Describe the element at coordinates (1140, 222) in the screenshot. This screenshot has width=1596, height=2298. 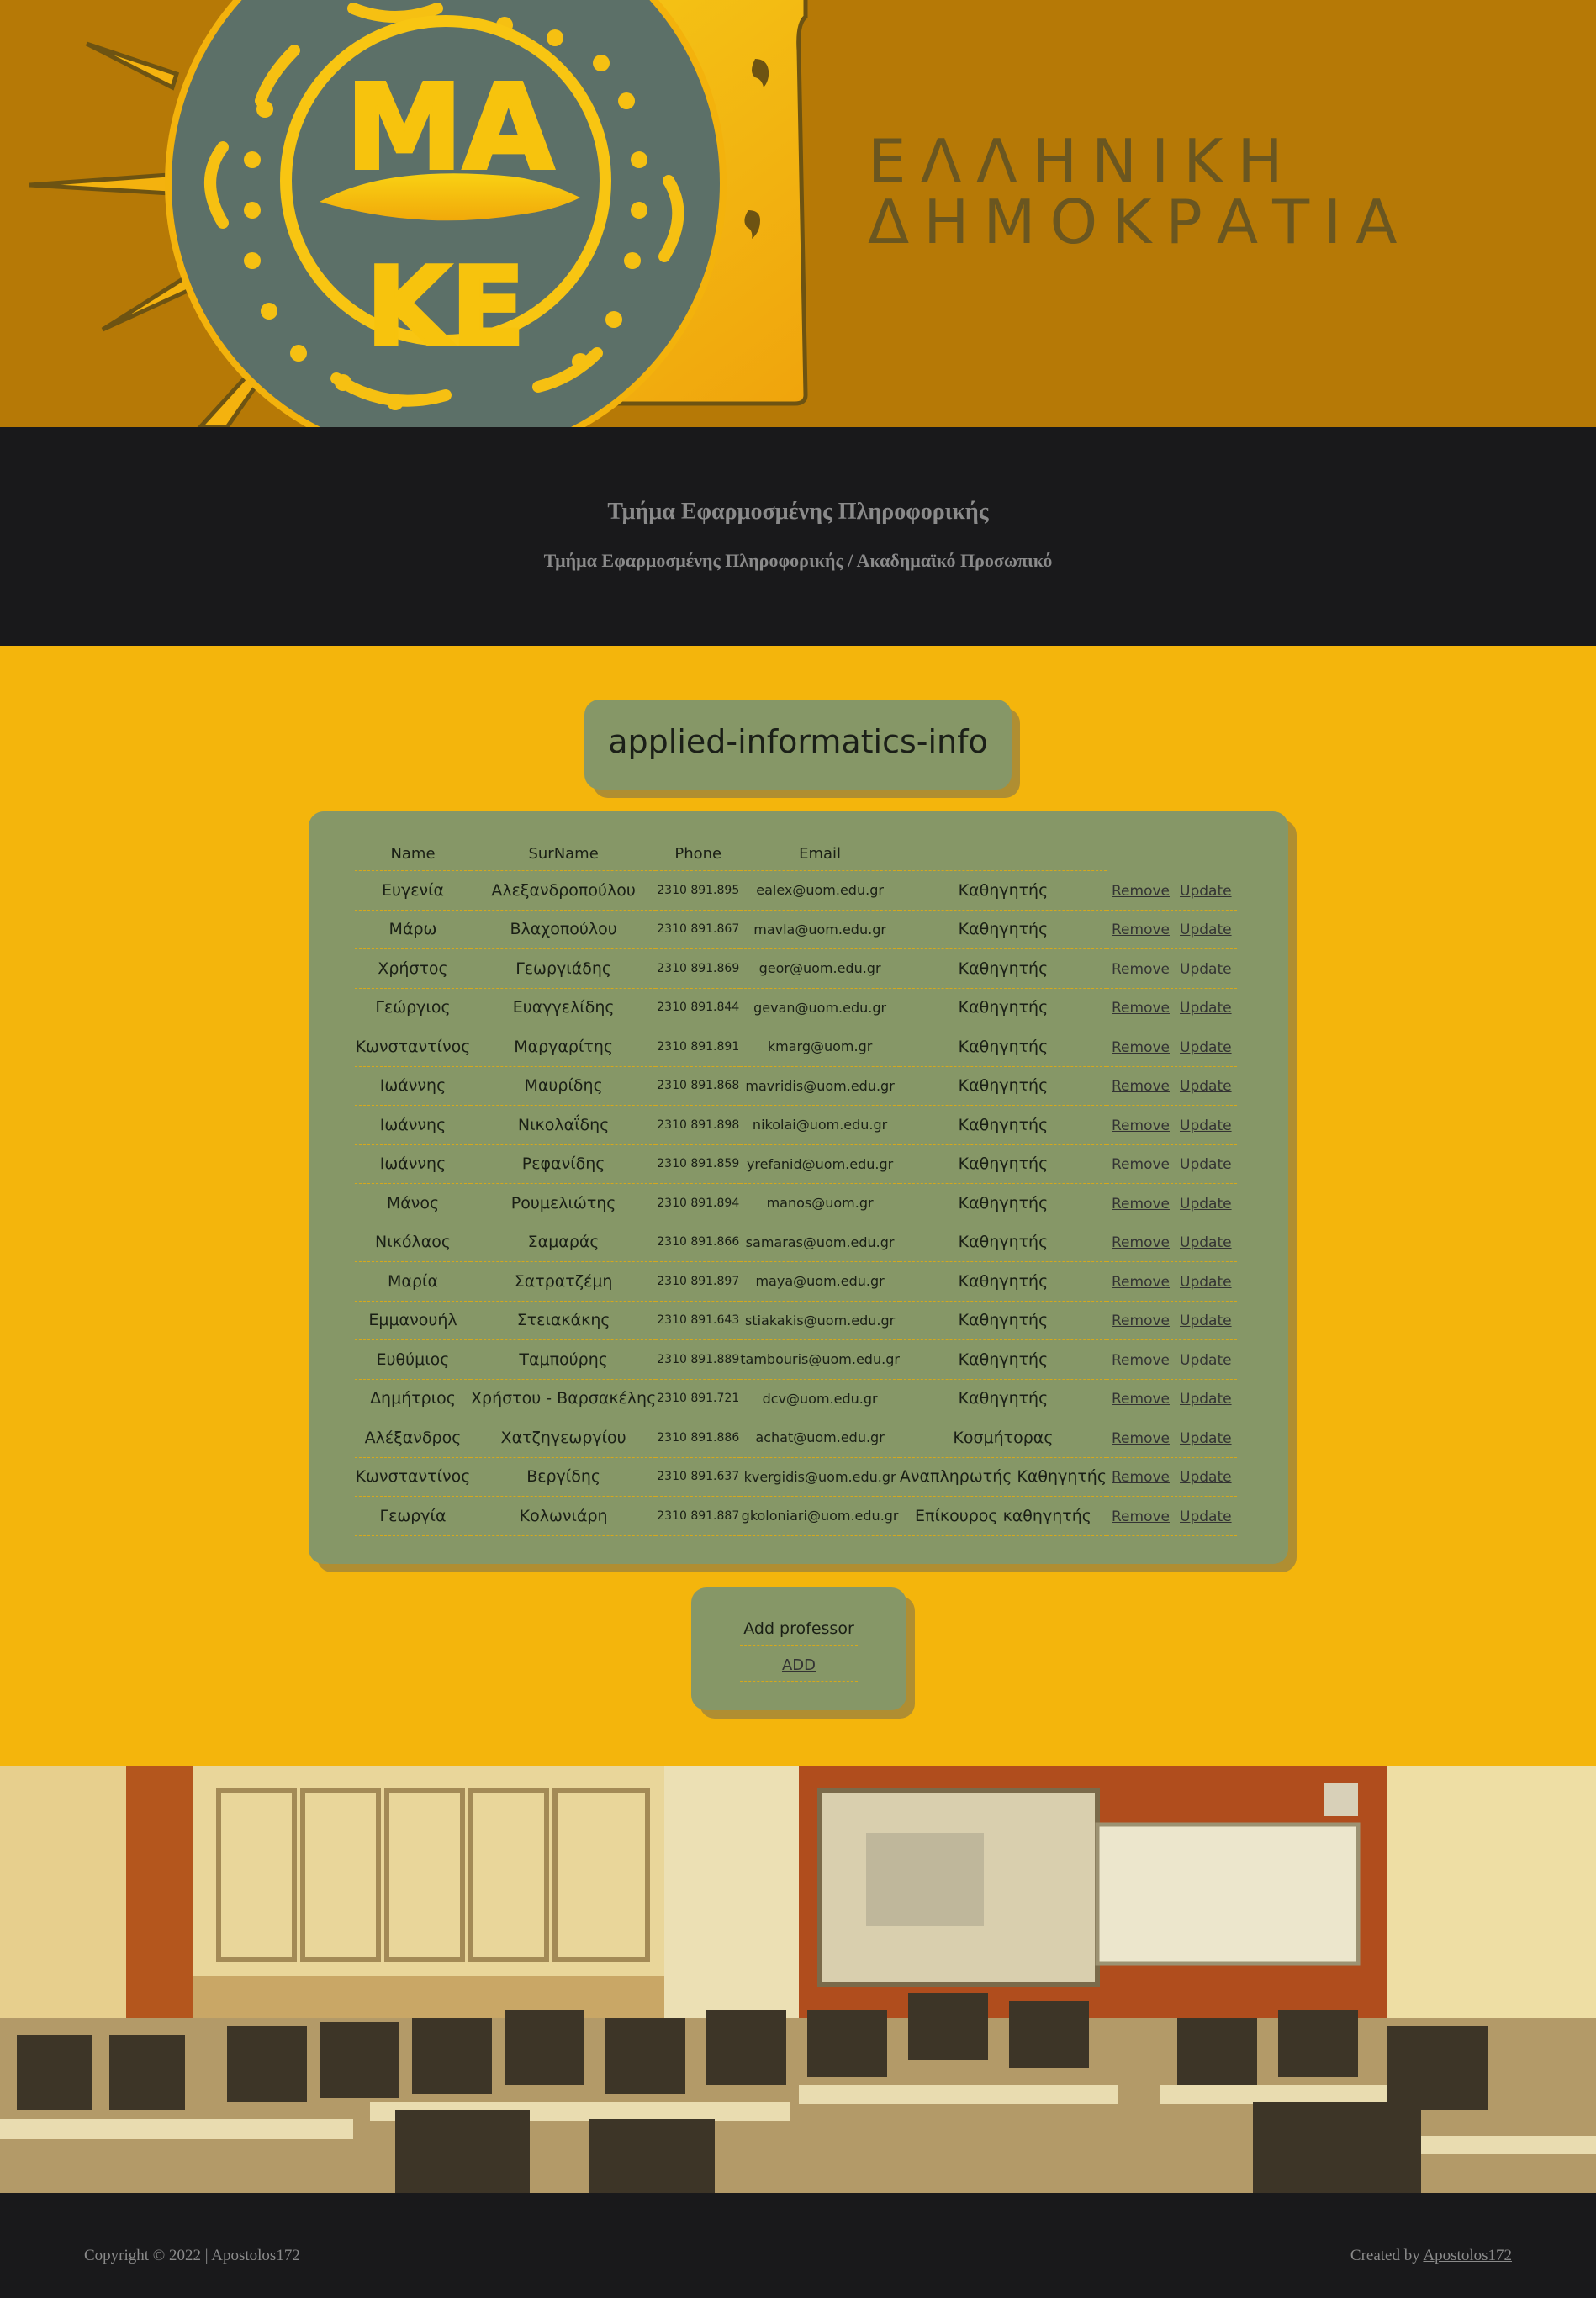
I see `country-name-line2: ΔΗΜΟΚΡΑΤΙΑ` at that location.